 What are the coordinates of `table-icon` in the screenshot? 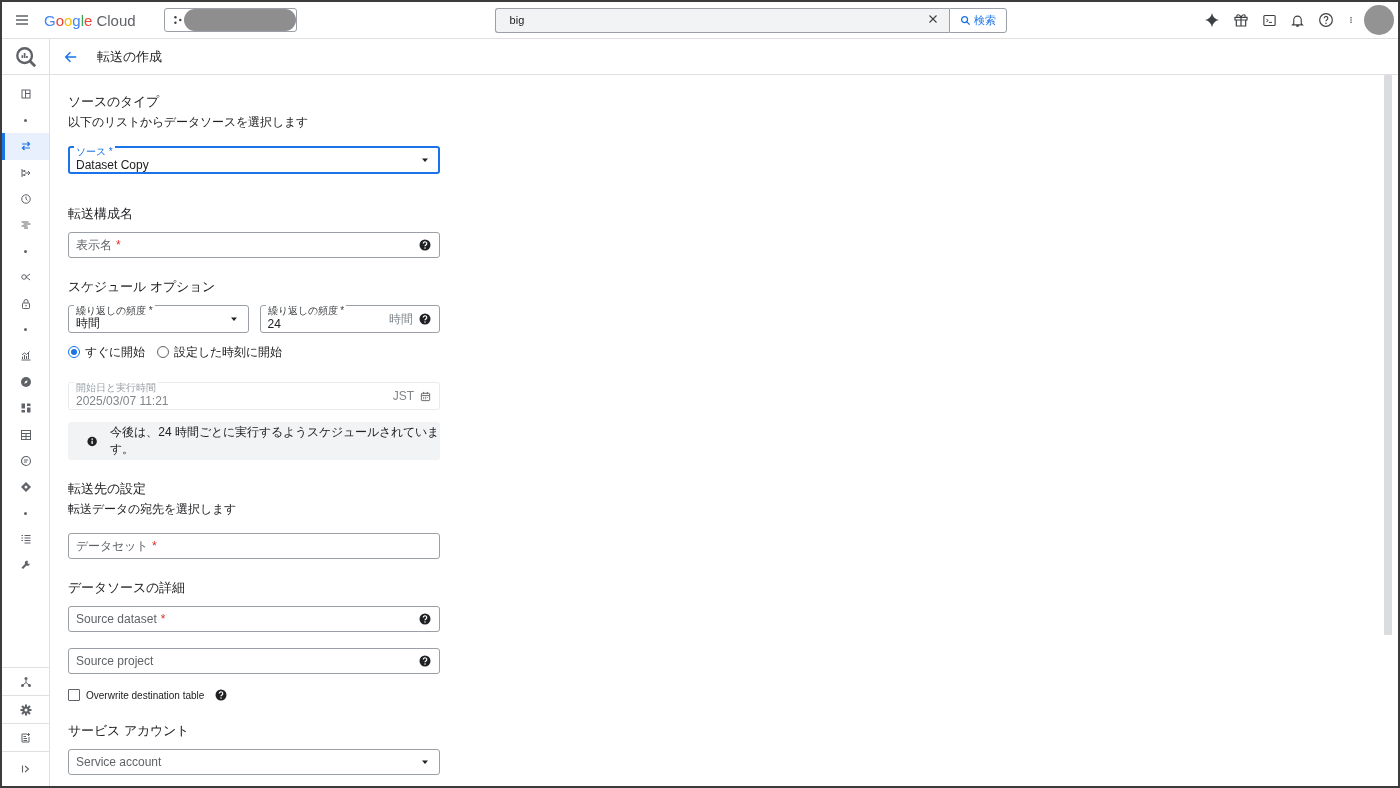 It's located at (25, 434).